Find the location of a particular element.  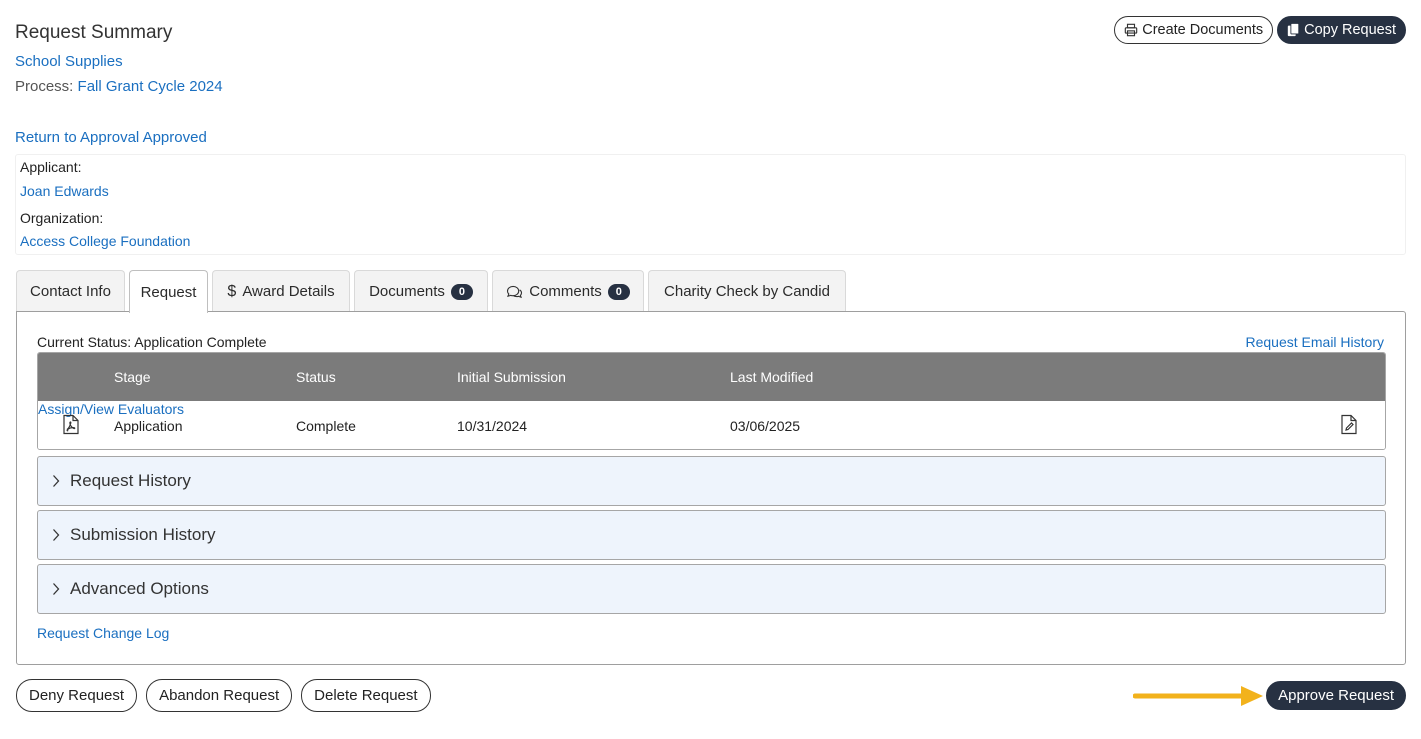

page-title: Request Summary is located at coordinates (94, 32).